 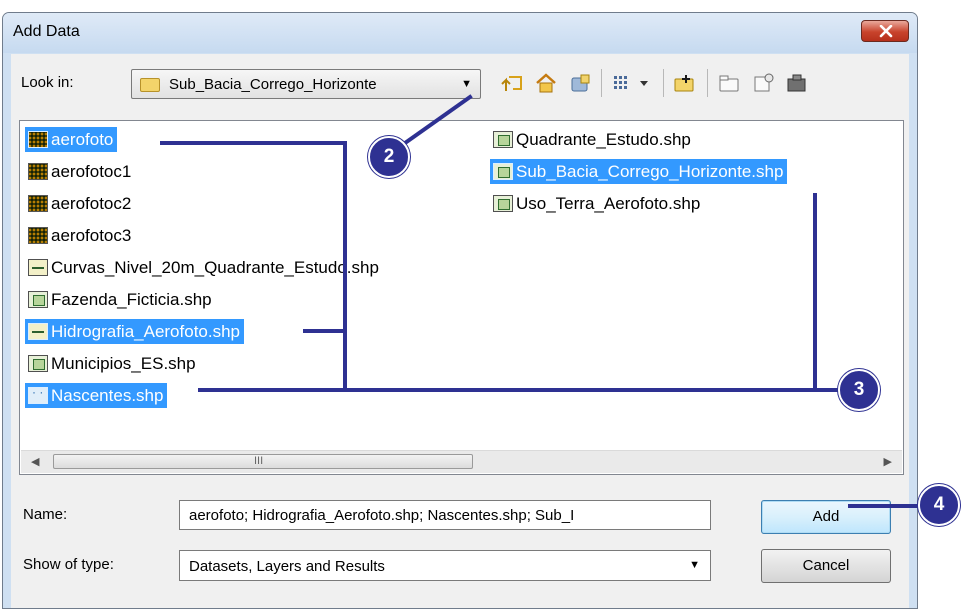 I want to click on scroll-left-icon: ◀, so click(x=35, y=461).